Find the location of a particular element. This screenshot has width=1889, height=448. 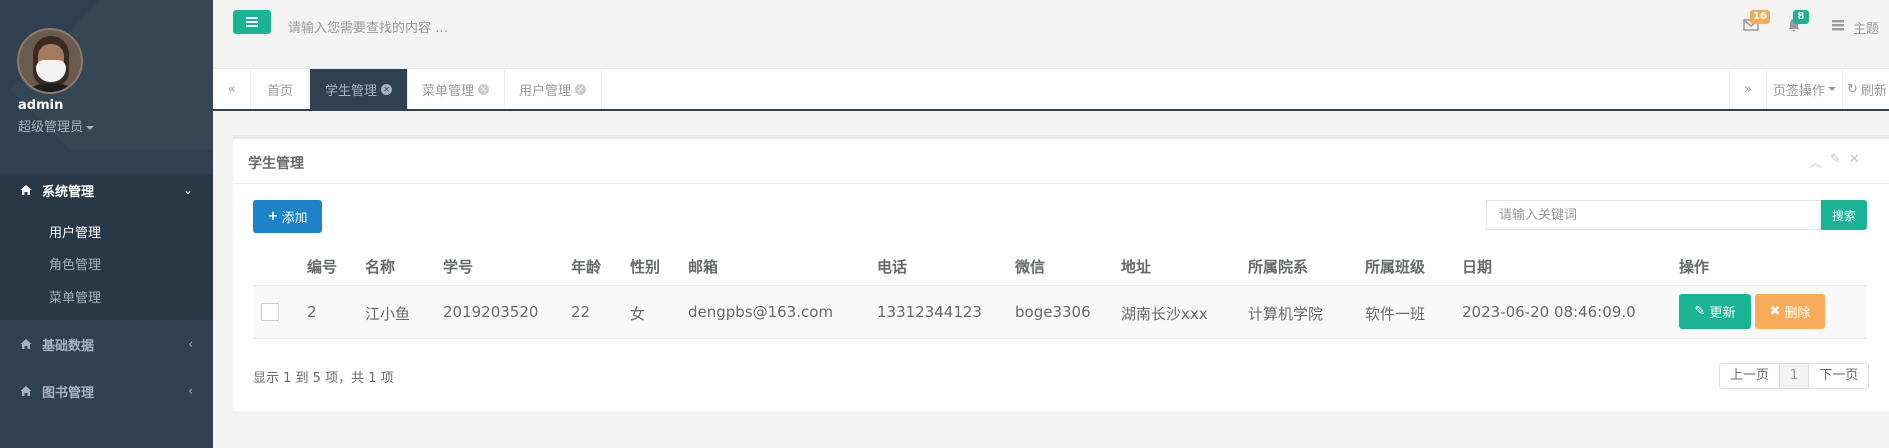

refresh-icon: ↻ is located at coordinates (1852, 89).